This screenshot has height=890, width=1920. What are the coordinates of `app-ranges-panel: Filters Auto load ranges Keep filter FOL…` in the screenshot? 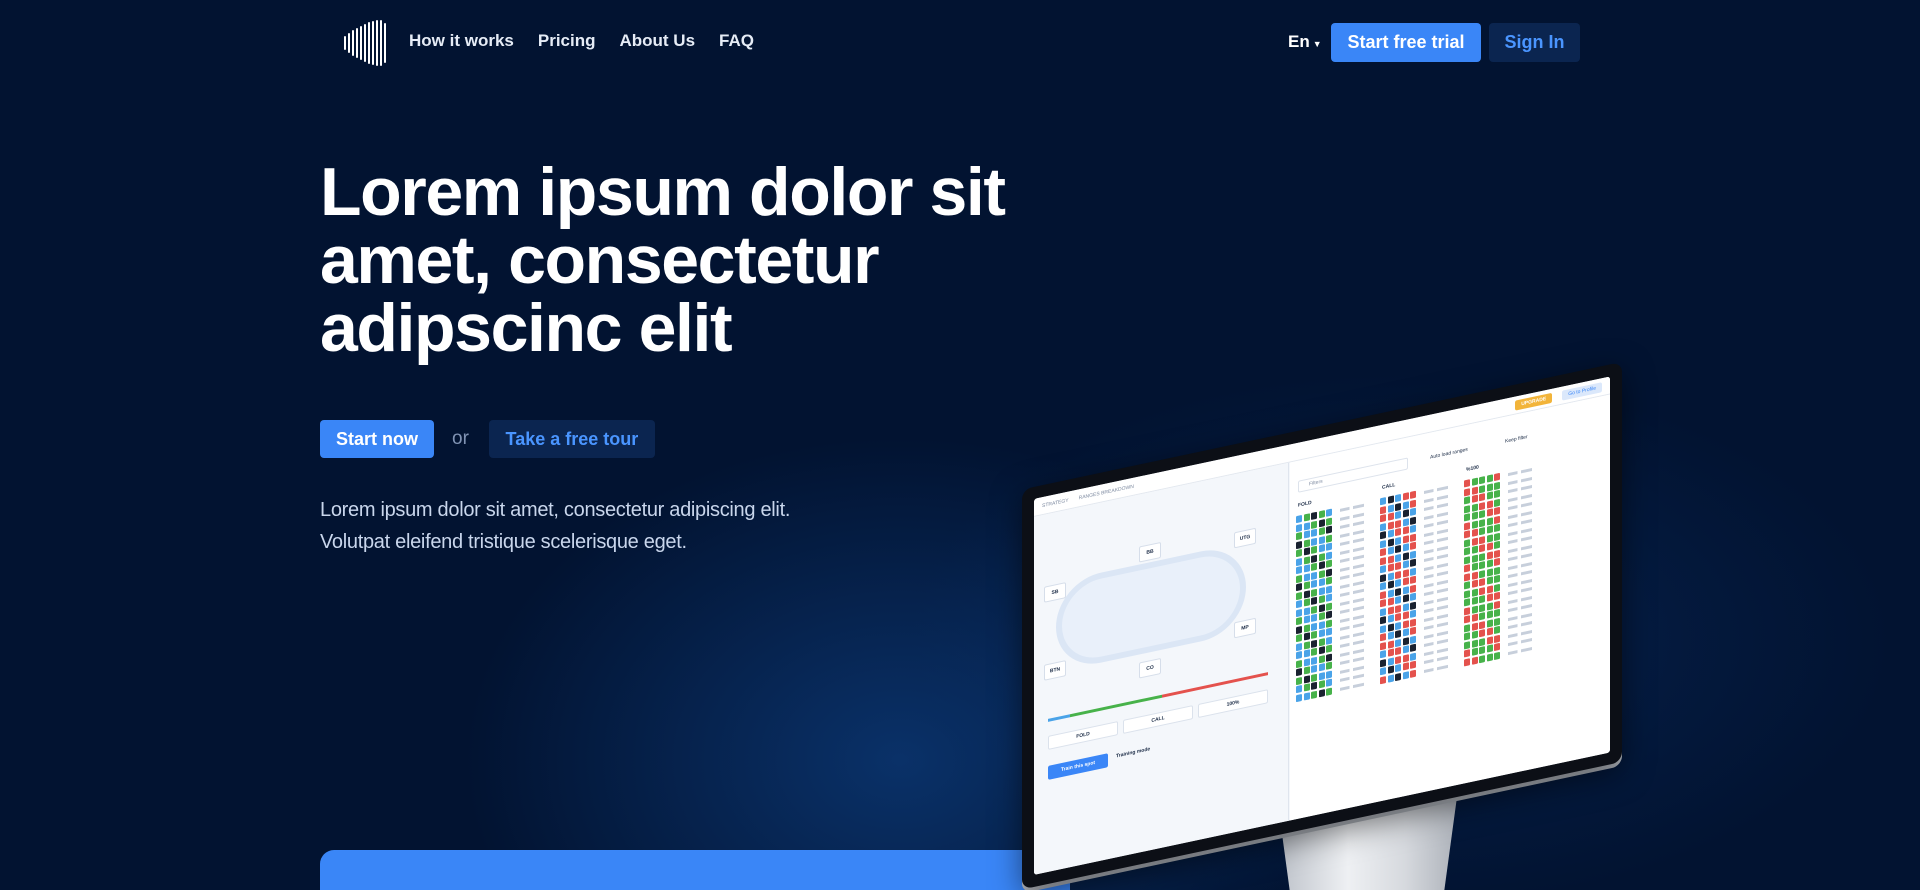 It's located at (1450, 607).